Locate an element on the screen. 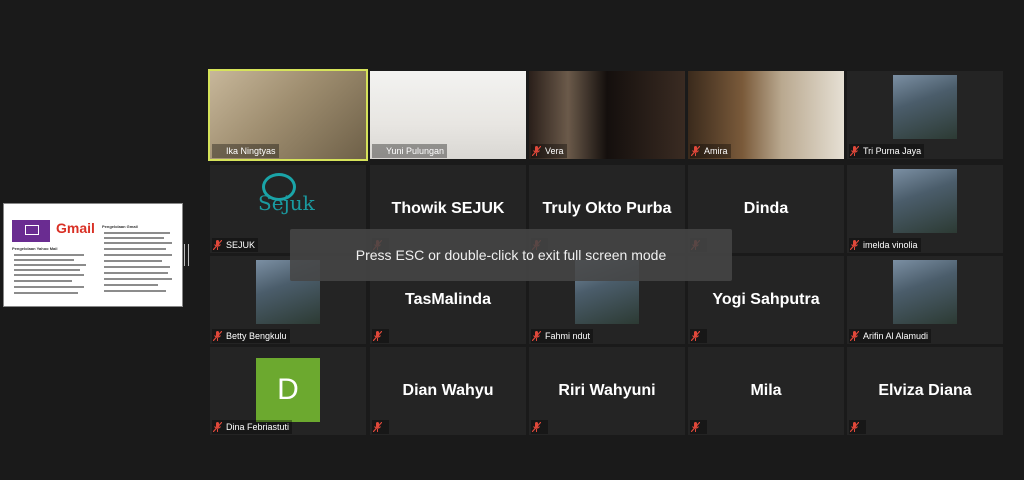 This screenshot has height=480, width=1024. participant-tile: D Dina Febriastuti is located at coordinates (288, 391).